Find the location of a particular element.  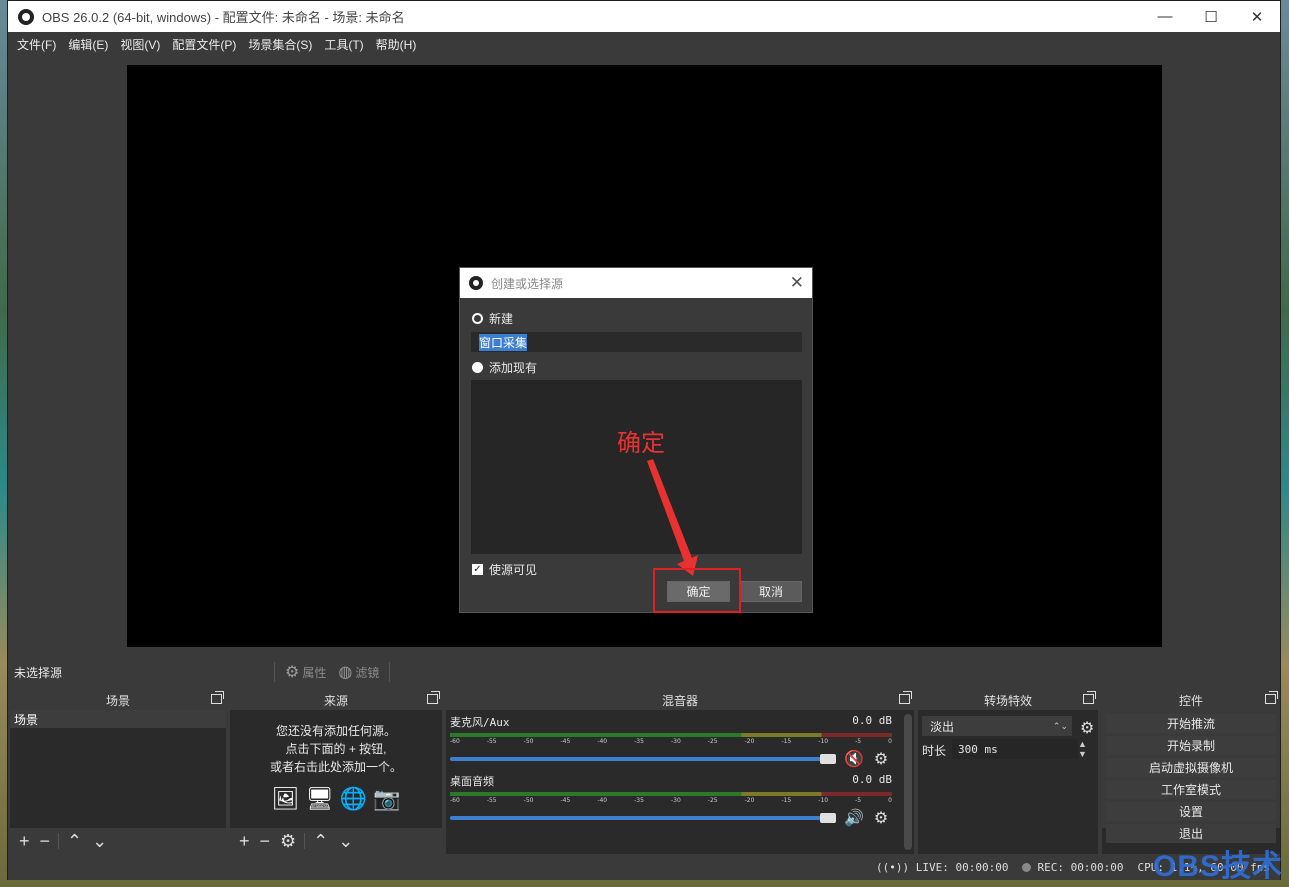

new-source-radio: 新建 is located at coordinates (492, 318).